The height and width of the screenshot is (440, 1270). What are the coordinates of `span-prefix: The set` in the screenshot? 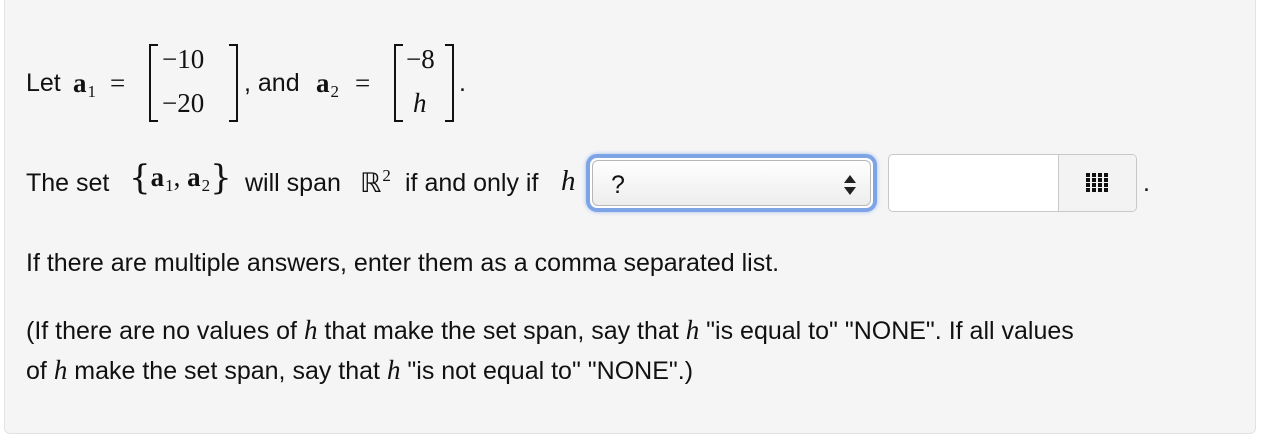 It's located at (68, 183).